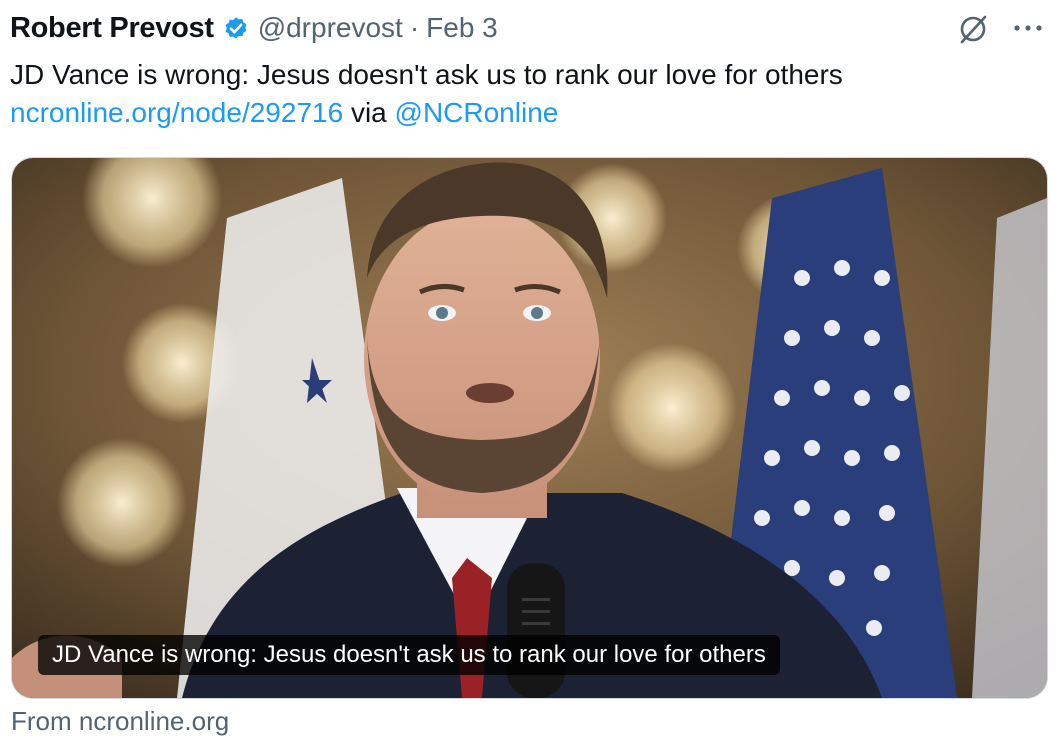 Image resolution: width=1060 pixels, height=742 pixels. Describe the element at coordinates (120, 721) in the screenshot. I see `card-source: From ncronline.org` at that location.